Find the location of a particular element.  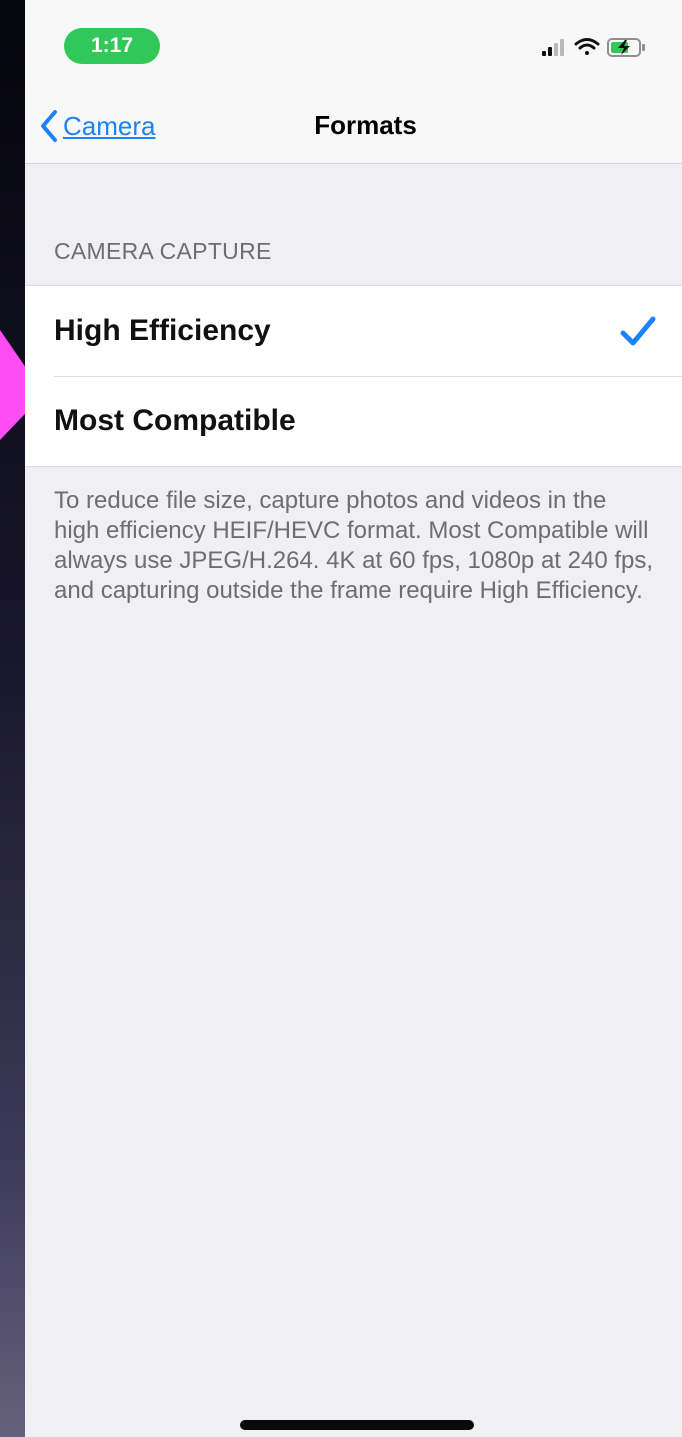

checkmark-icon is located at coordinates (638, 331).